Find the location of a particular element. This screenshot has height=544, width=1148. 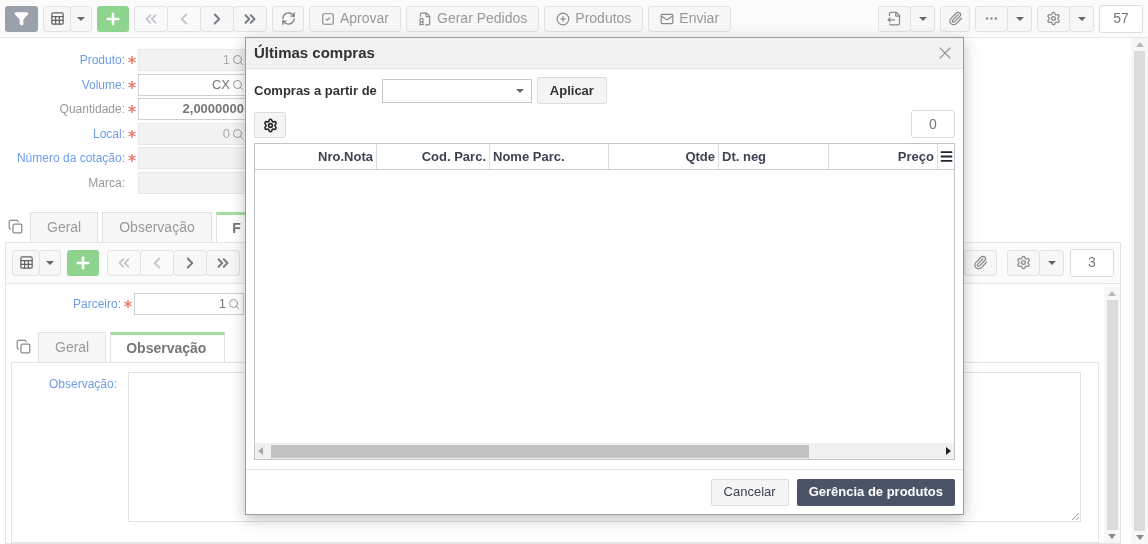

column-header: Dt. neg is located at coordinates (774, 156).